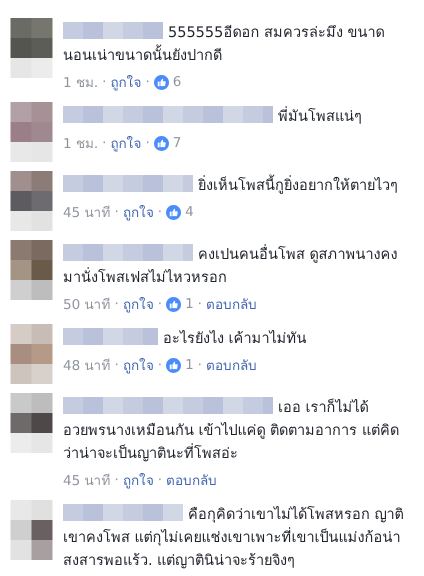 Image resolution: width=424 pixels, height=576 pixels. What do you see at coordinates (235, 339) in the screenshot?
I see `comment-text: อะไรยังไง เค้ามาไม่ทัน` at bounding box center [235, 339].